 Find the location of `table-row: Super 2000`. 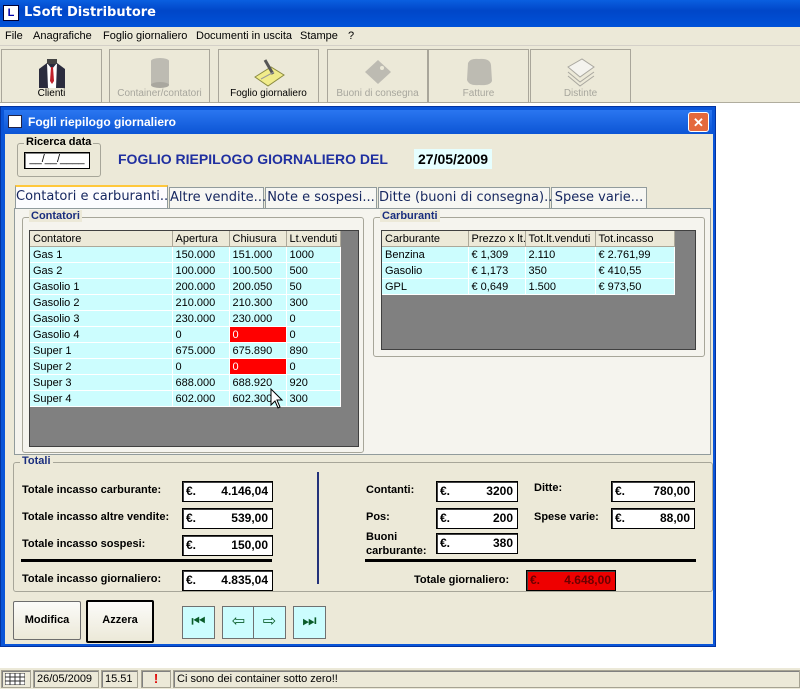

table-row: Super 2000 is located at coordinates (185, 366).